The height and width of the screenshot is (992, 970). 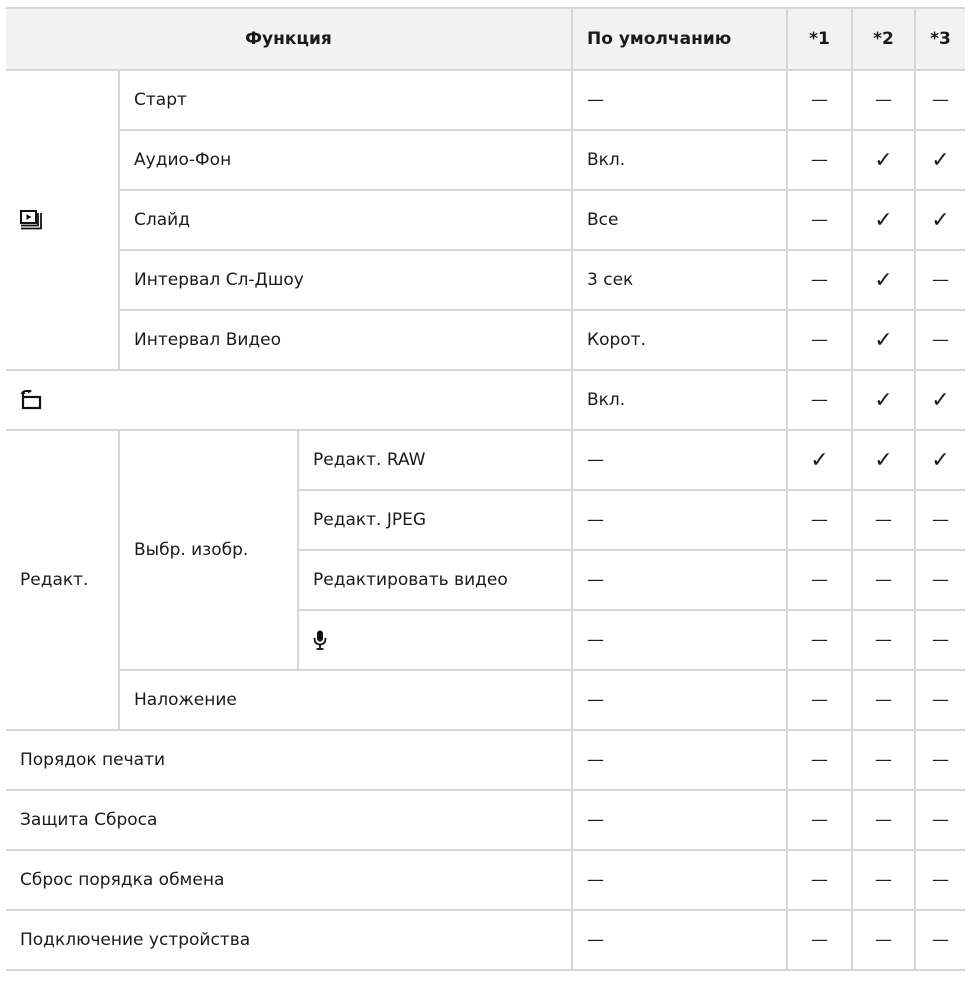 I want to click on row-default: Все, so click(x=679, y=220).